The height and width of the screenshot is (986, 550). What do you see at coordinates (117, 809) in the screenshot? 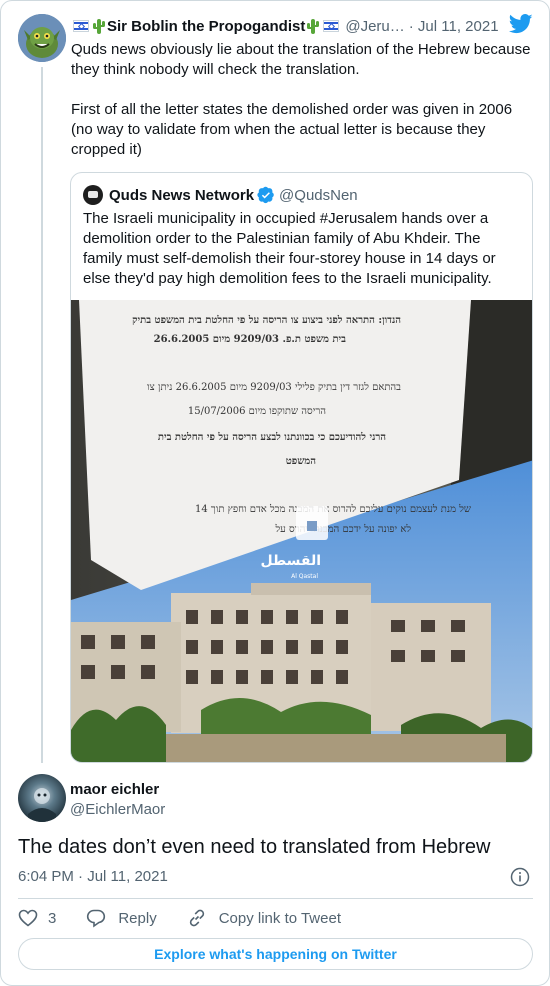
I see `reply-author-handle: @EichlerMaor` at bounding box center [117, 809].